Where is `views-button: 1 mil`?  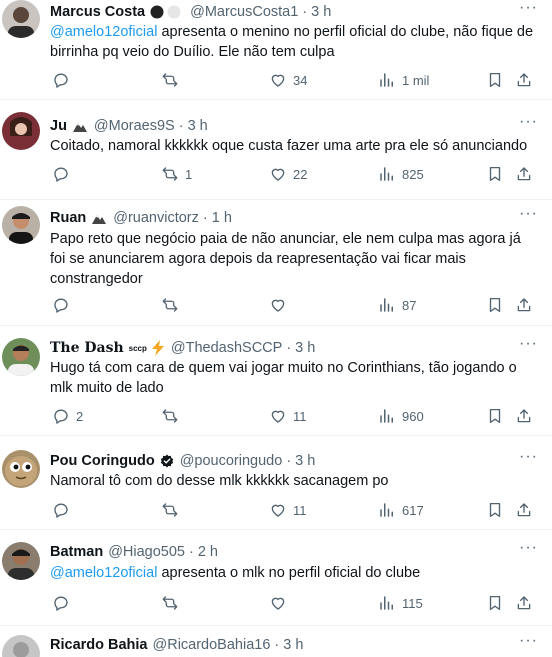
views-button: 1 mil is located at coordinates (403, 80).